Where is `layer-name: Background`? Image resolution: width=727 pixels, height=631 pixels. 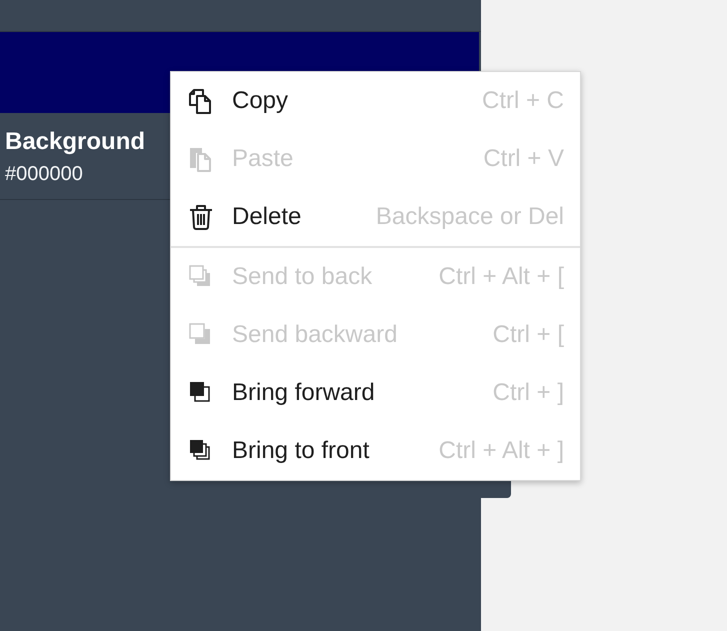
layer-name: Background is located at coordinates (75, 142).